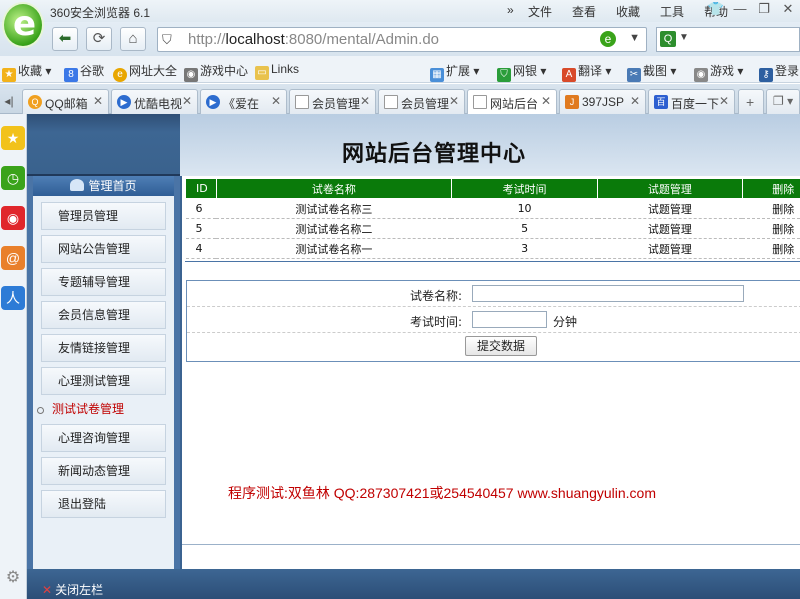  I want to click on star-icon: ★, so click(9, 75).